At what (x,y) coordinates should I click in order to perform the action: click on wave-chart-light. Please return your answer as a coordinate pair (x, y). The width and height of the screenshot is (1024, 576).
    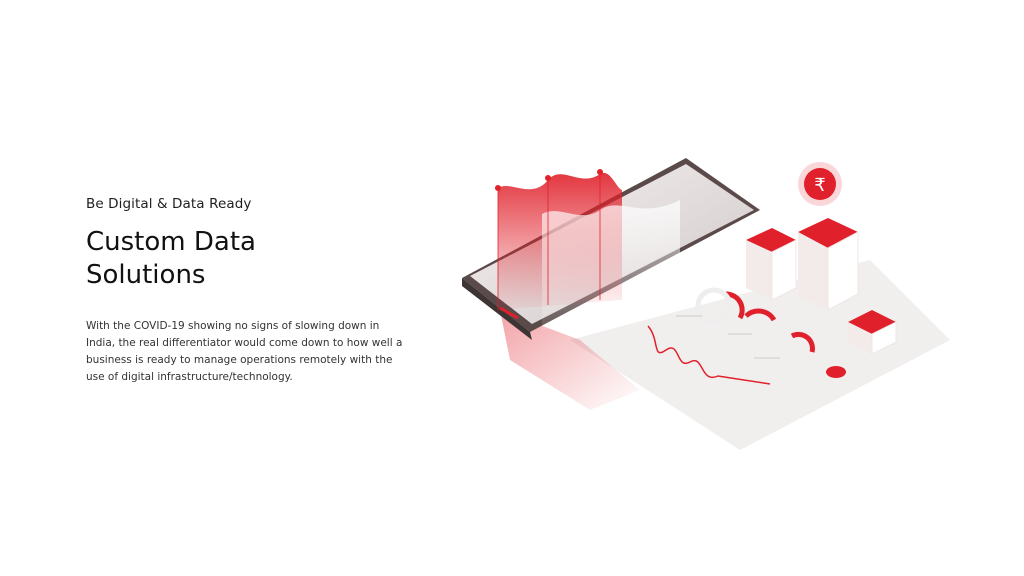
    Looking at the image, I should click on (611, 265).